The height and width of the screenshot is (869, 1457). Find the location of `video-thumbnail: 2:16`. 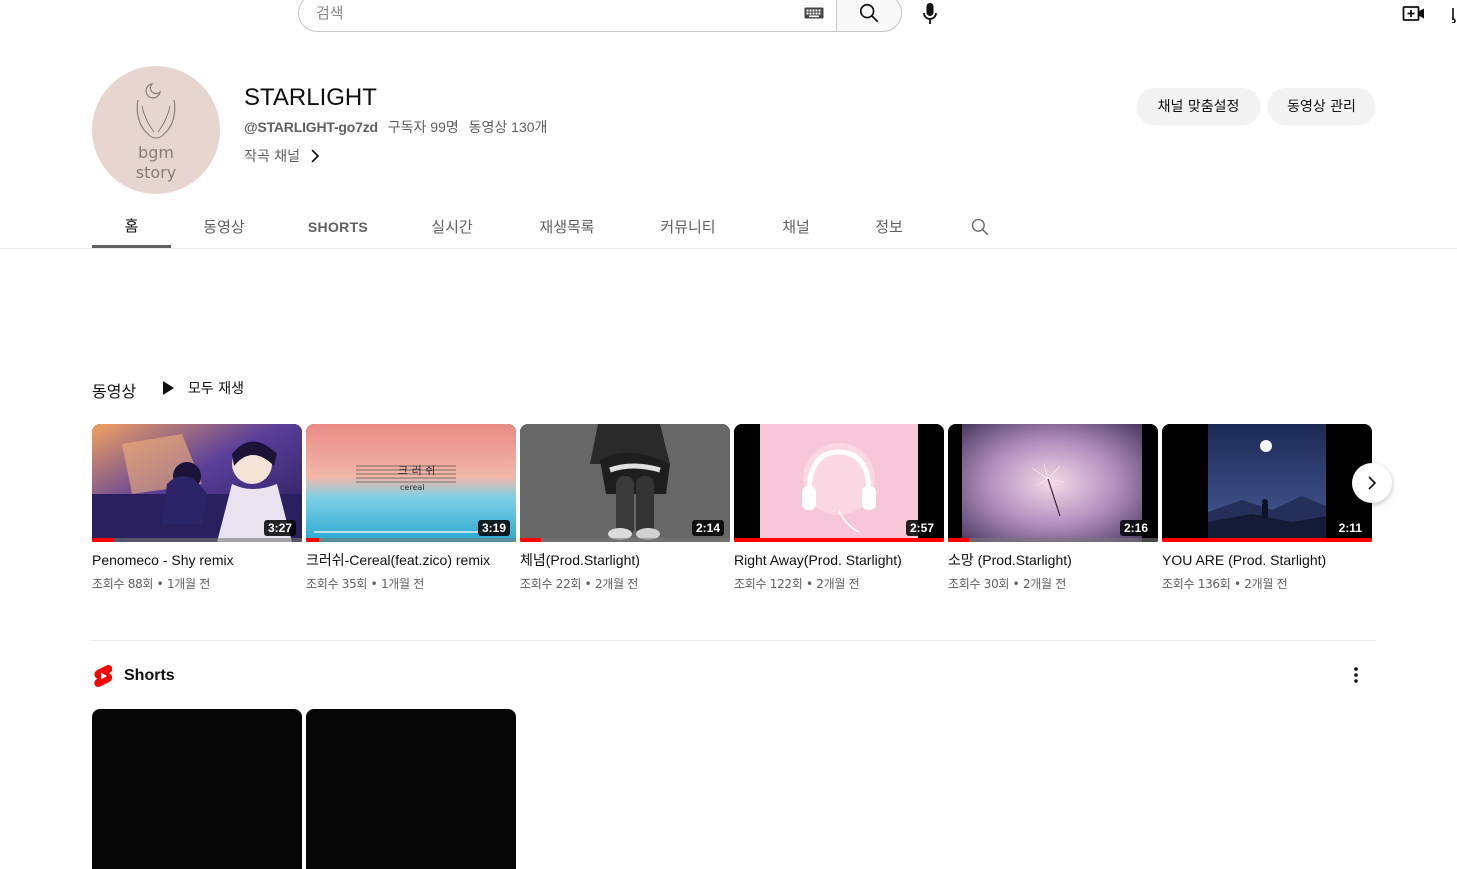

video-thumbnail: 2:16 is located at coordinates (1053, 483).